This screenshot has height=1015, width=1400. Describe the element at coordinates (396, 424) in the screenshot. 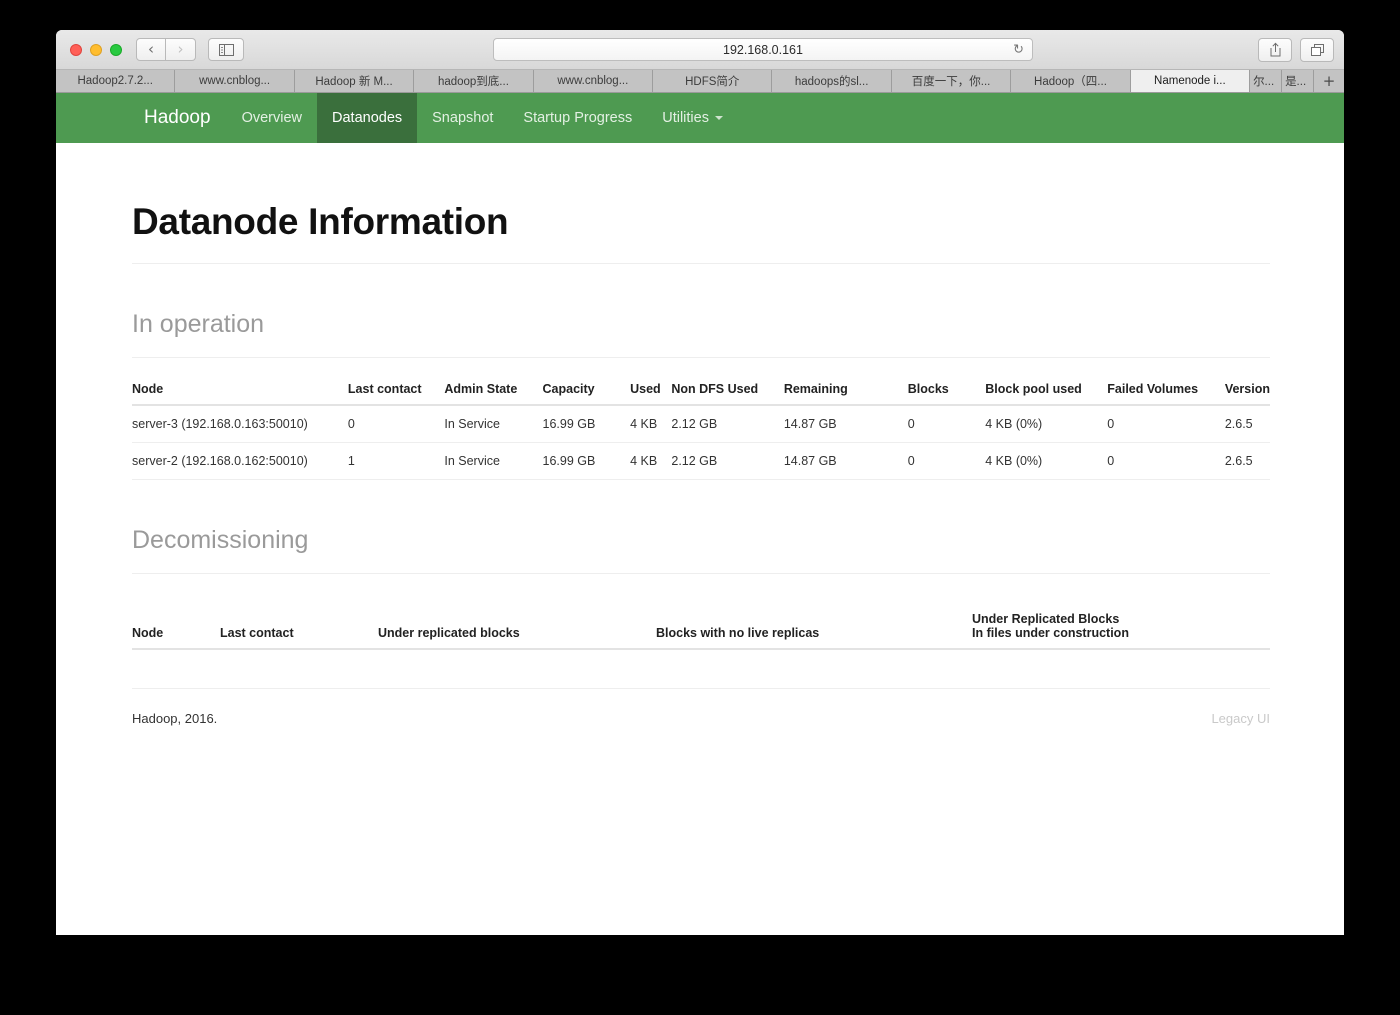

I see `cell-last-contact: 0` at that location.